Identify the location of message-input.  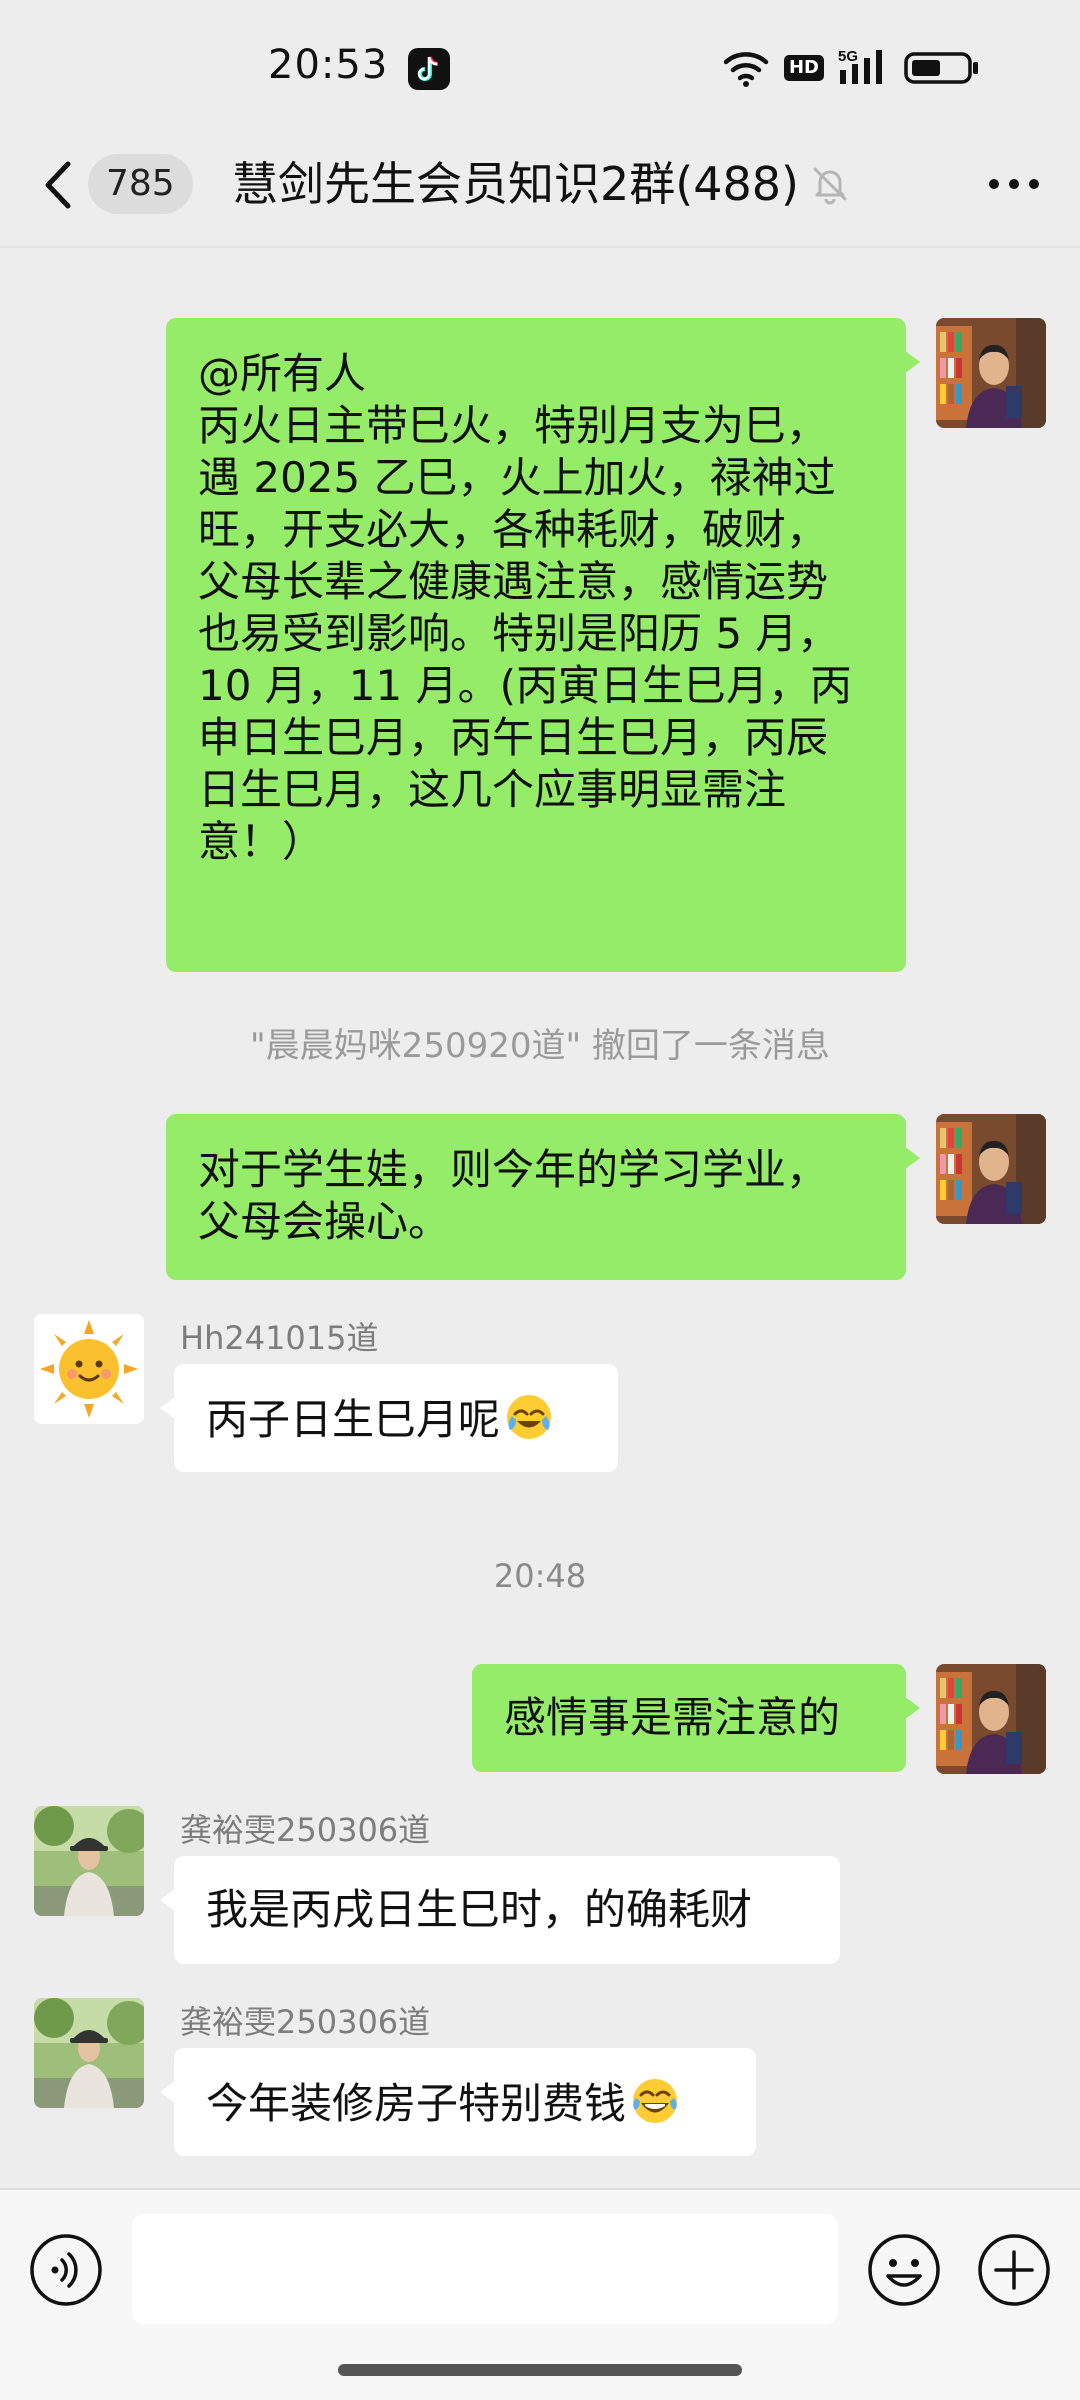
(485, 2269).